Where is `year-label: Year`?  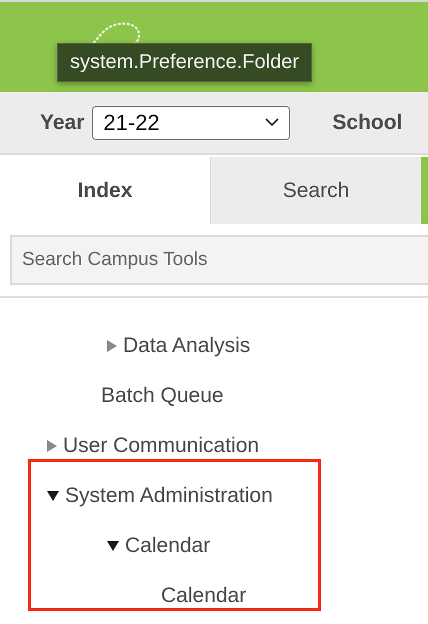 year-label: Year is located at coordinates (62, 122).